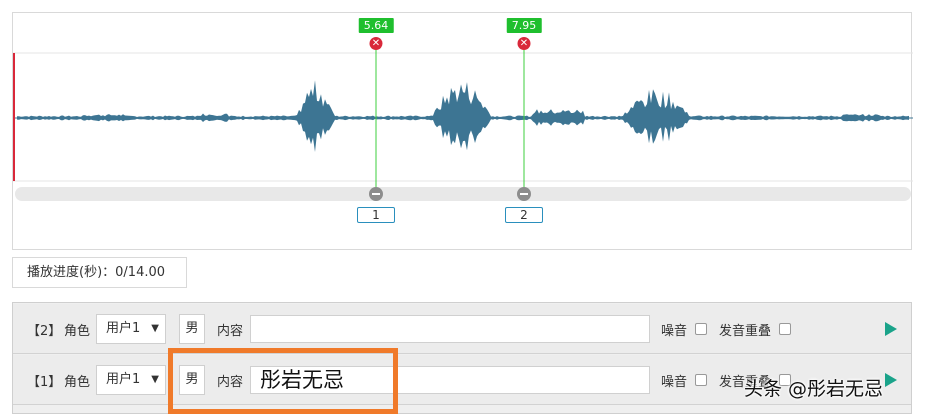 This screenshot has width=928, height=414. What do you see at coordinates (376, 25) in the screenshot?
I see `marker-time-1: 5.64` at bounding box center [376, 25].